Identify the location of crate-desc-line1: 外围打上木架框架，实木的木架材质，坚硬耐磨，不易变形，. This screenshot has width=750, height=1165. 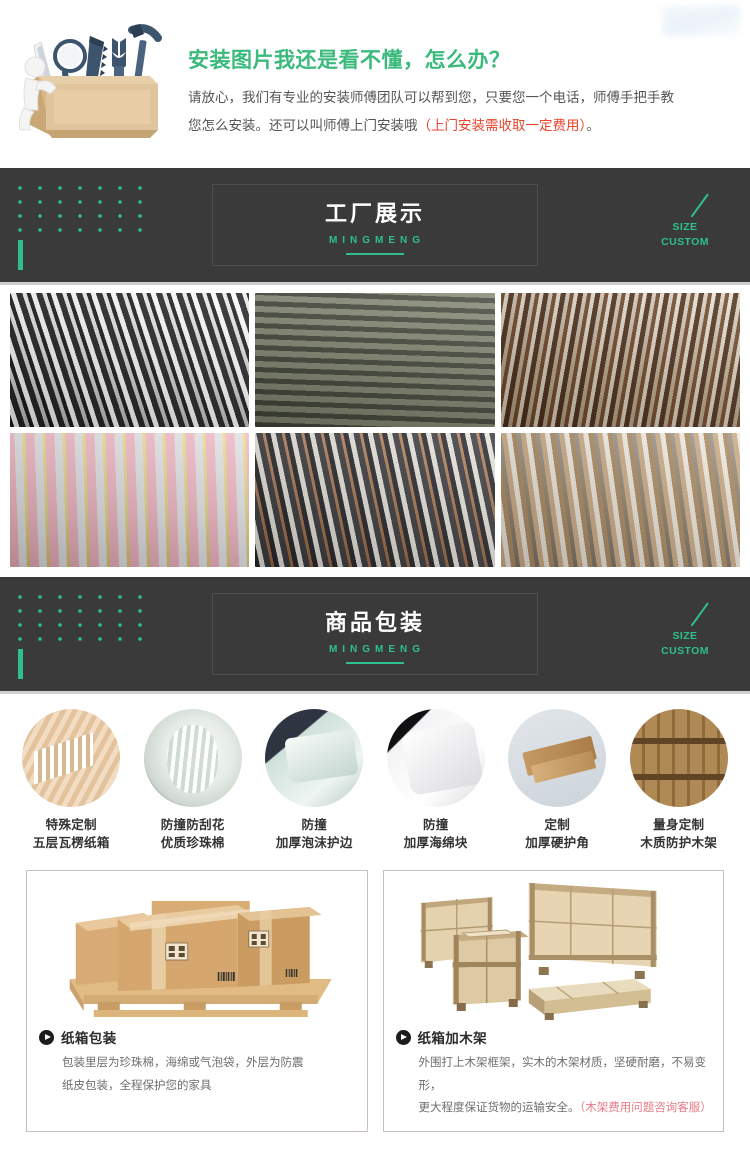
(562, 1074).